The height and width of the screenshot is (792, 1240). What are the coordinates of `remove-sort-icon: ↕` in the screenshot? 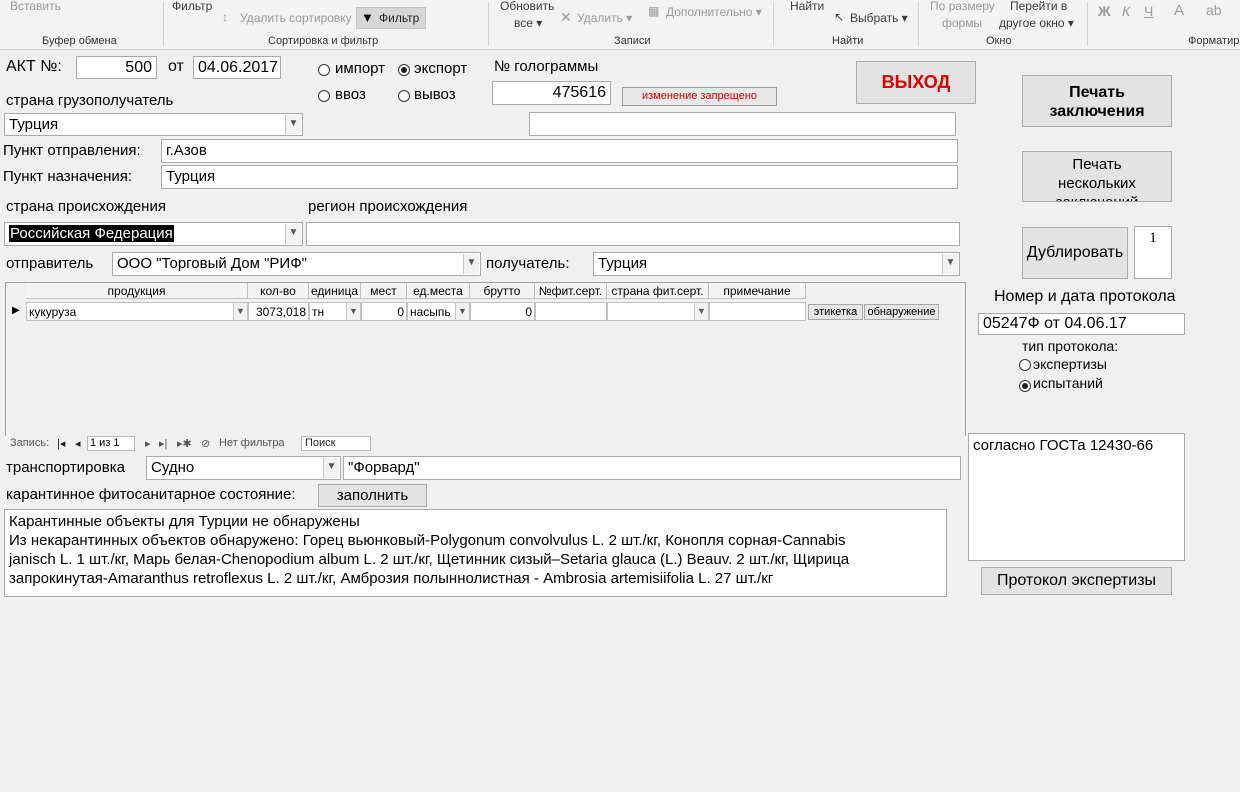 It's located at (225, 17).